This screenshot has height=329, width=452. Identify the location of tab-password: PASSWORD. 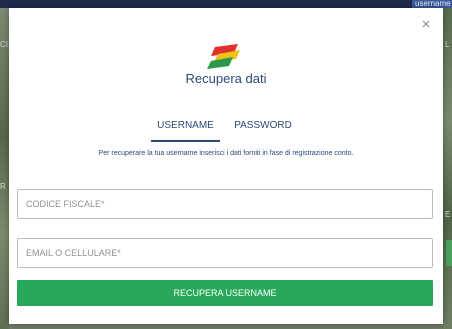
(263, 131).